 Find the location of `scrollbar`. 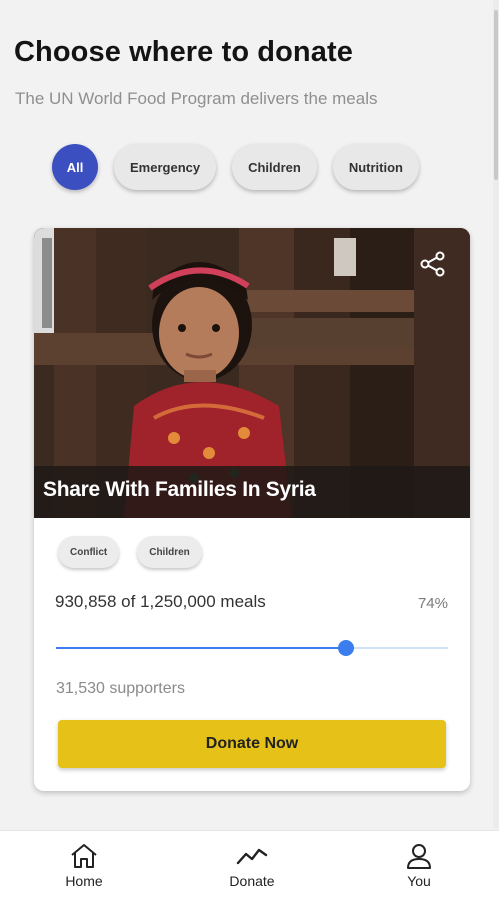

scrollbar is located at coordinates (496, 414).